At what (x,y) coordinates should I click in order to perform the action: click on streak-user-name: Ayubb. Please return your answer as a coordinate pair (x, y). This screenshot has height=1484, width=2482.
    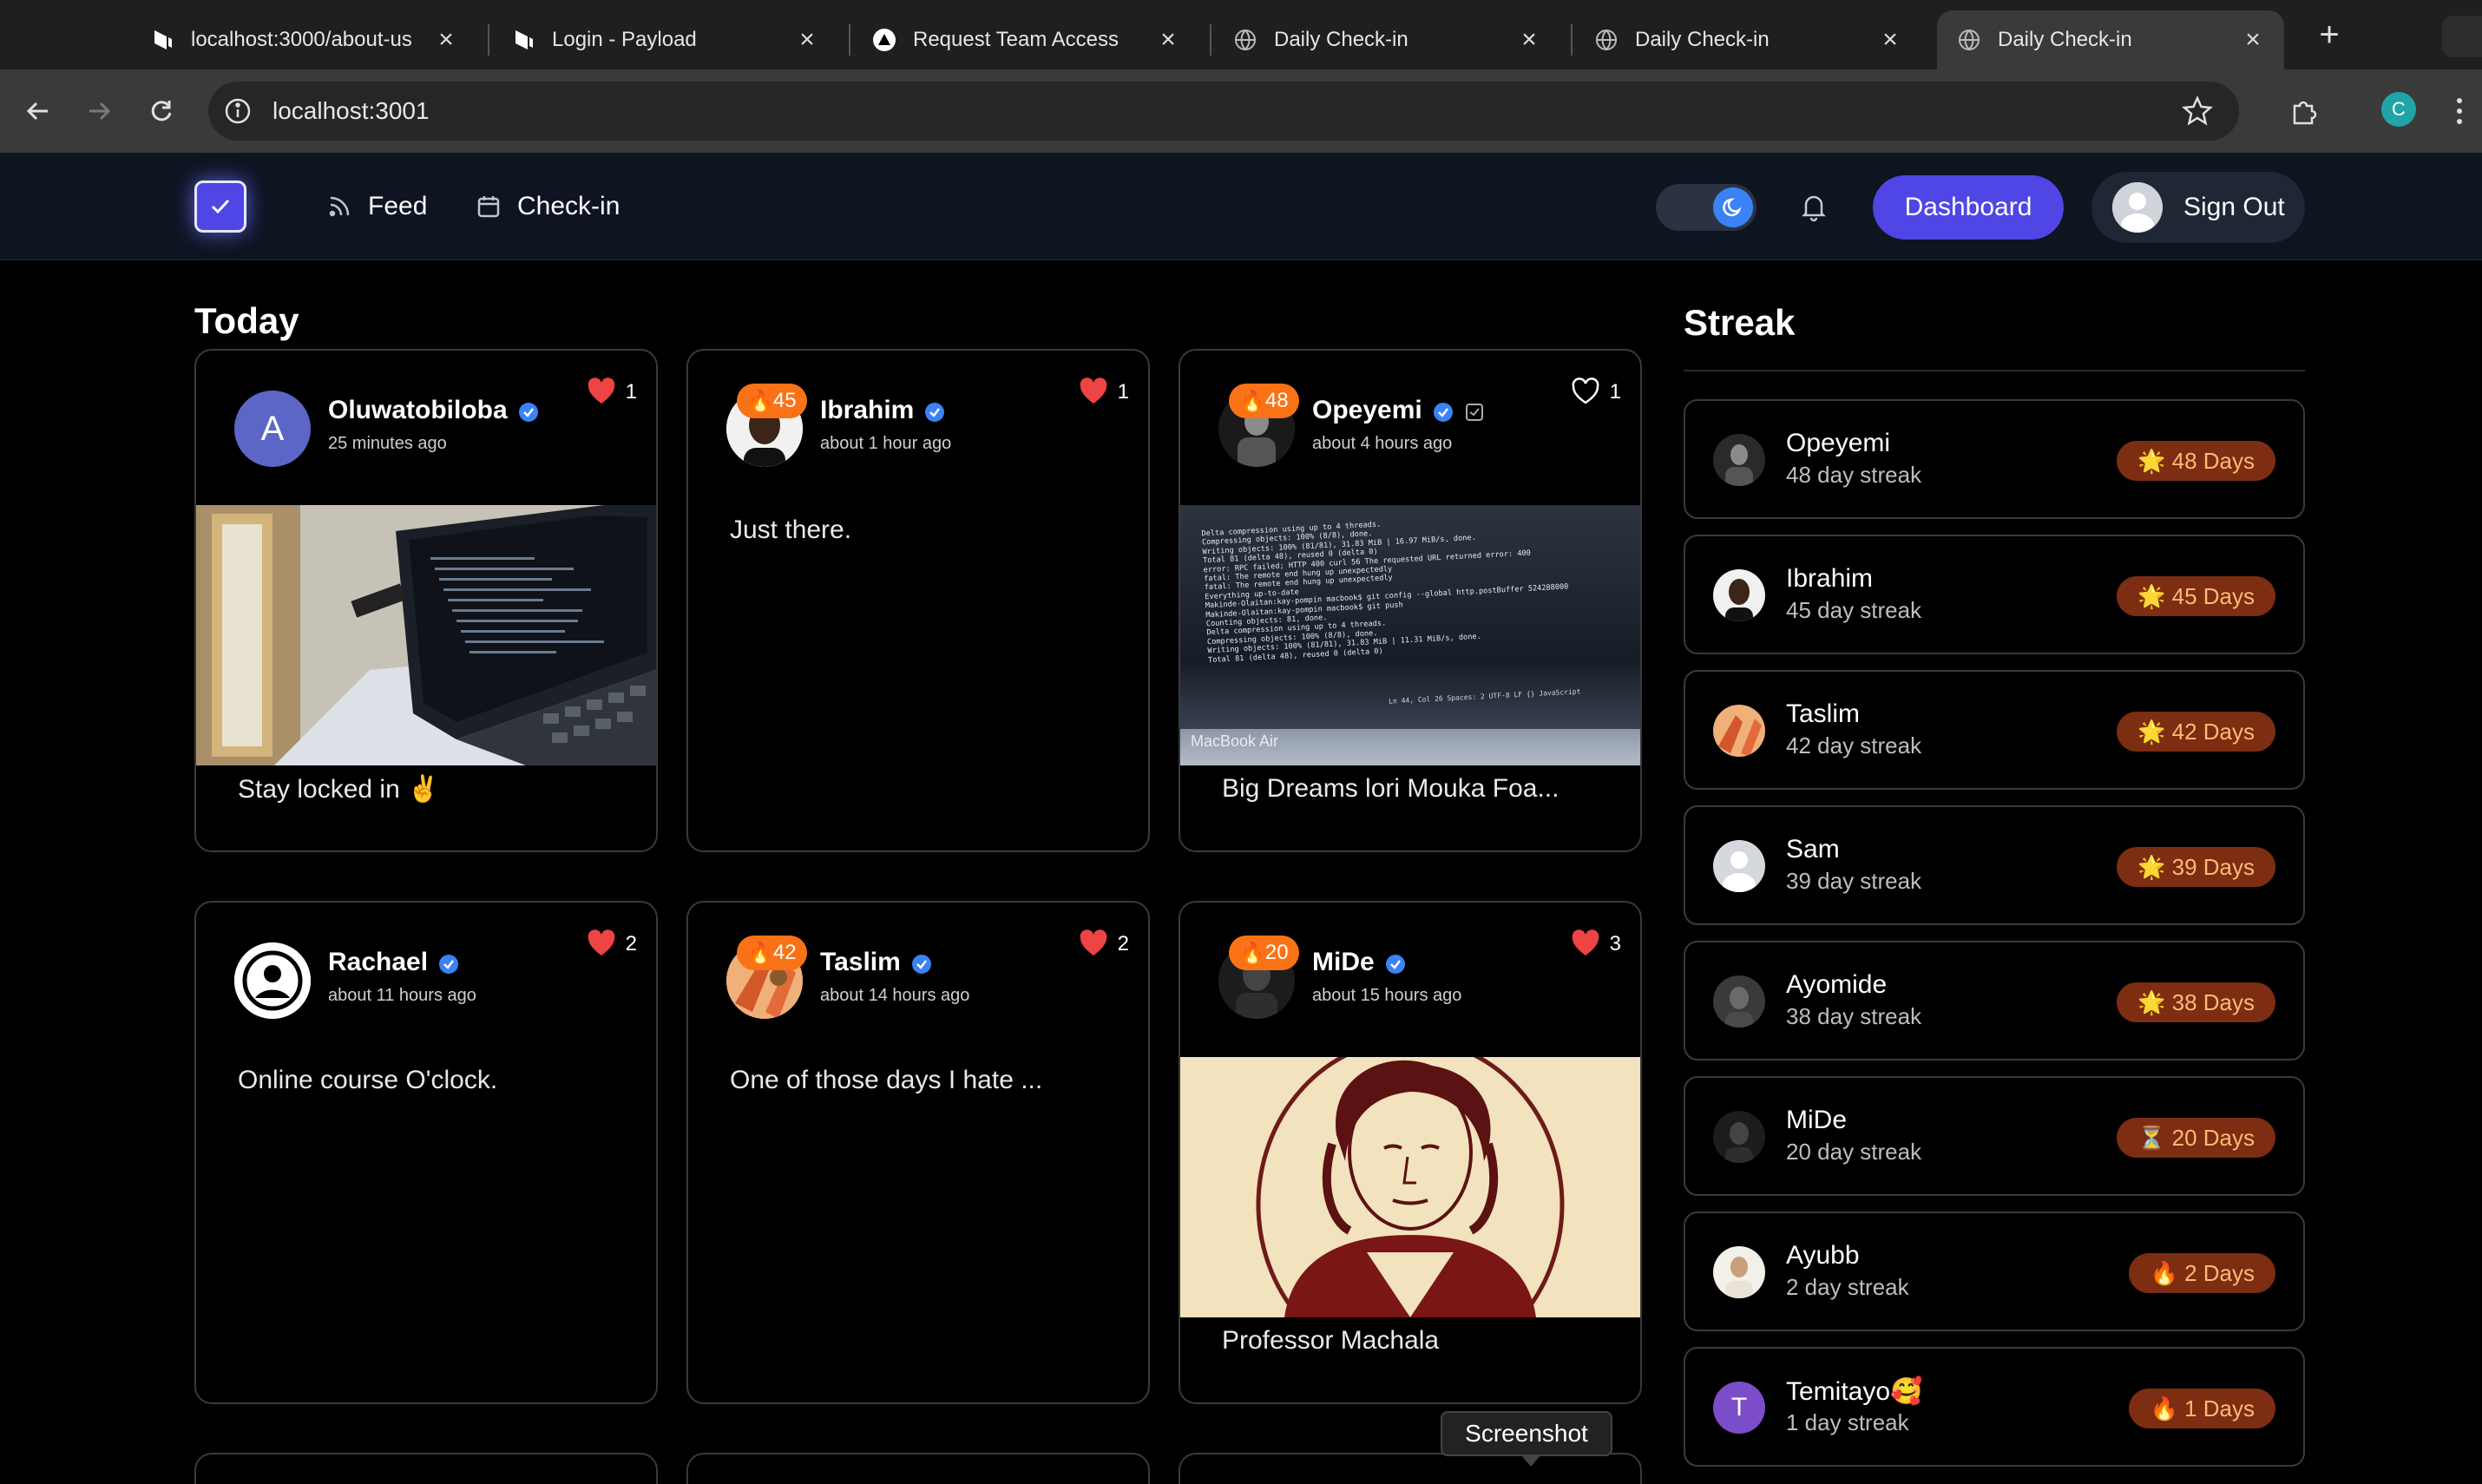
    Looking at the image, I should click on (1823, 1255).